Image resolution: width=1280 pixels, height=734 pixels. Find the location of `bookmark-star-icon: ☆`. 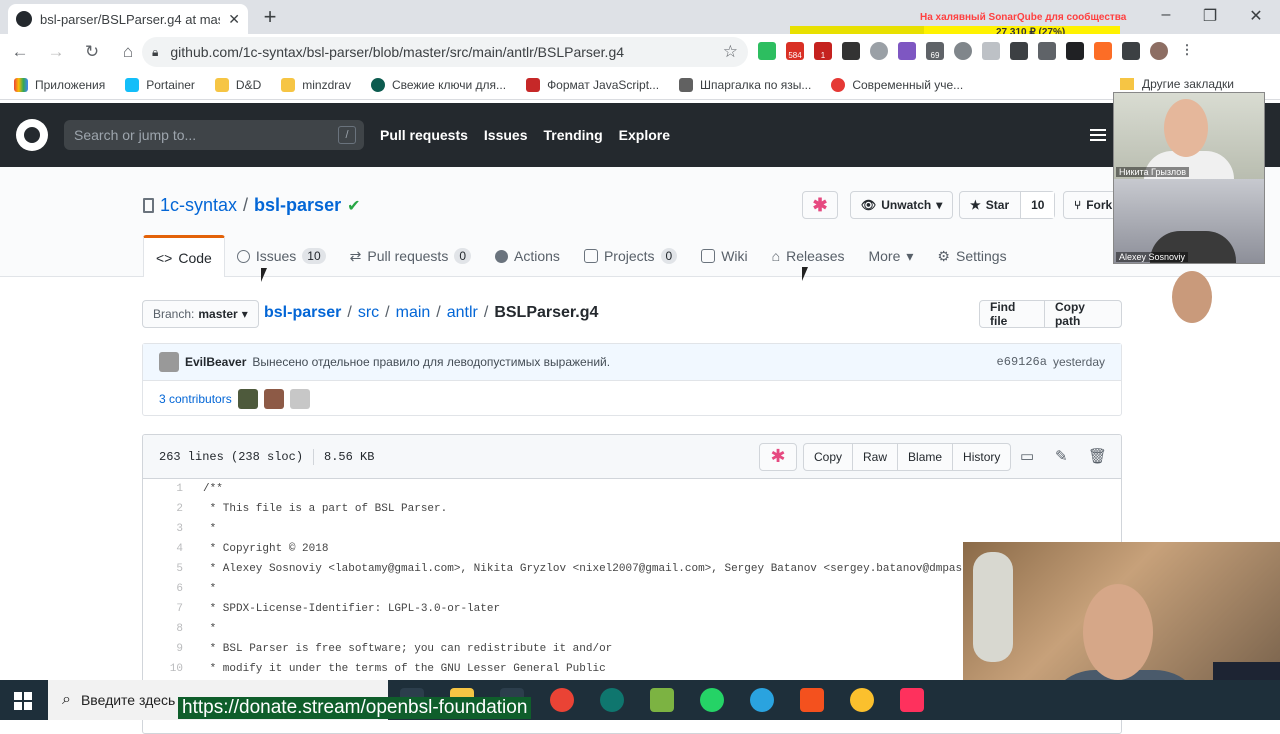

bookmark-star-icon: ☆ is located at coordinates (730, 52).